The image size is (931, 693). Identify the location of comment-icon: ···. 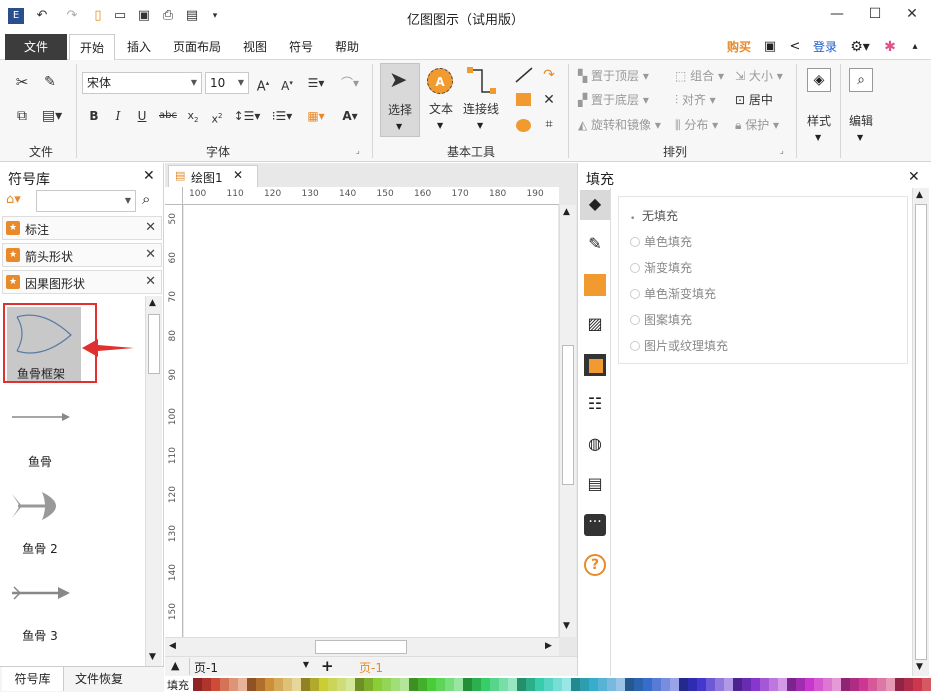
(595, 525).